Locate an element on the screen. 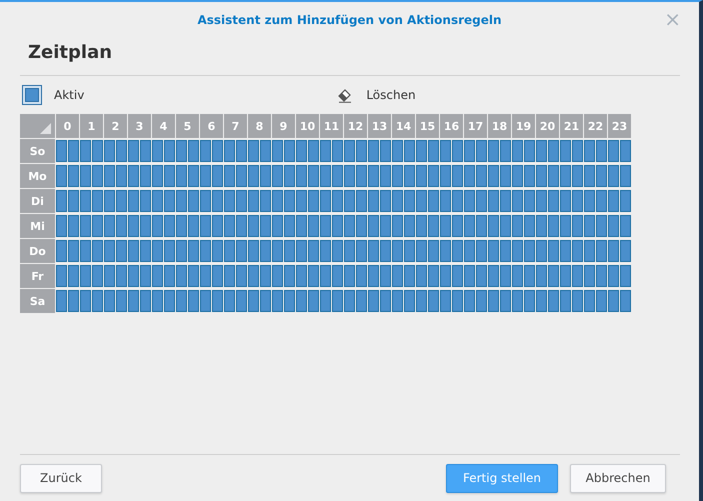  hour-header: 17 is located at coordinates (475, 126).